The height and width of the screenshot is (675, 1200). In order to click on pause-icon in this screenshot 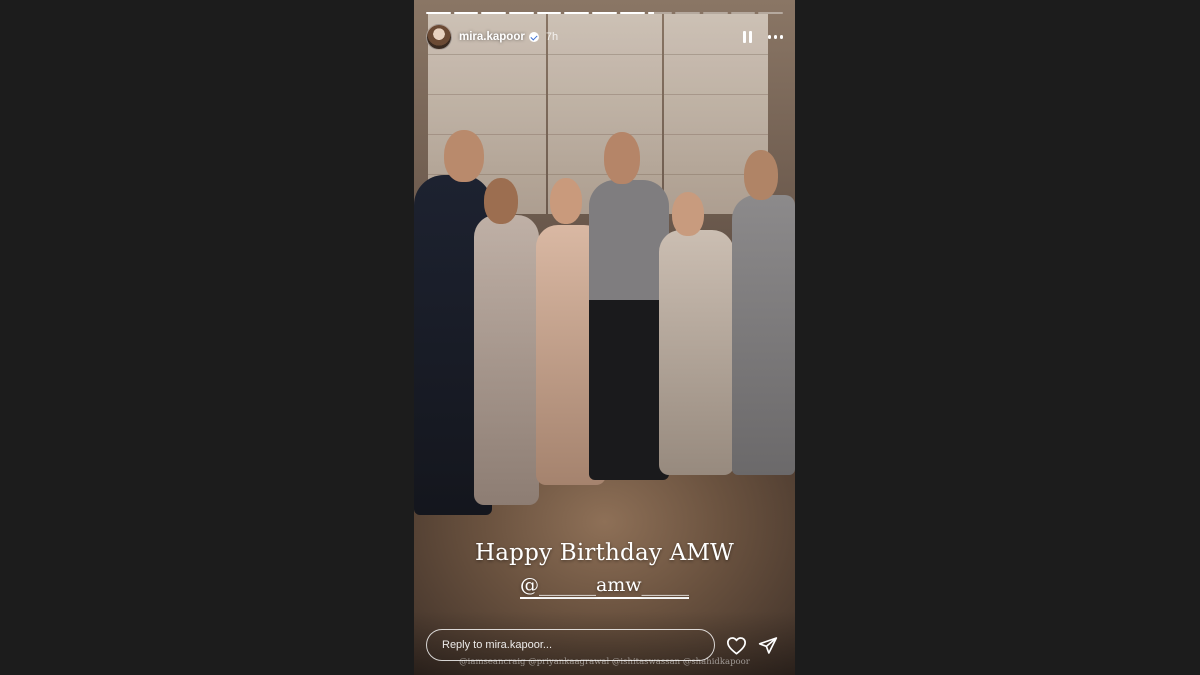, I will do `click(748, 37)`.